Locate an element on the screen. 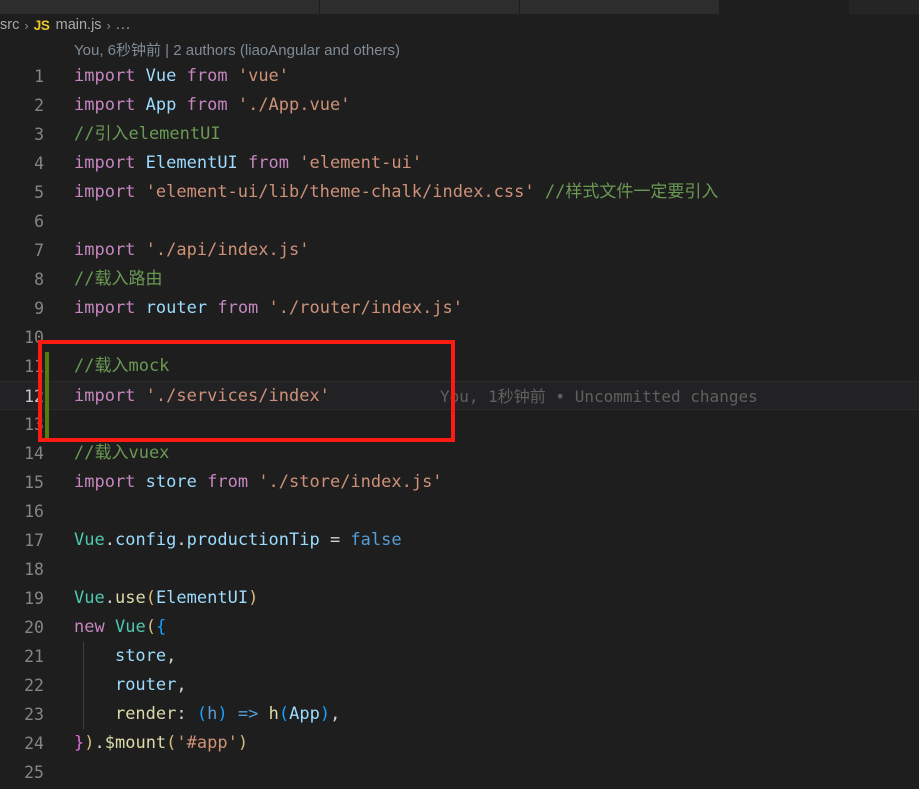 This screenshot has height=789, width=919. code-token: //载入mock is located at coordinates (122, 366).